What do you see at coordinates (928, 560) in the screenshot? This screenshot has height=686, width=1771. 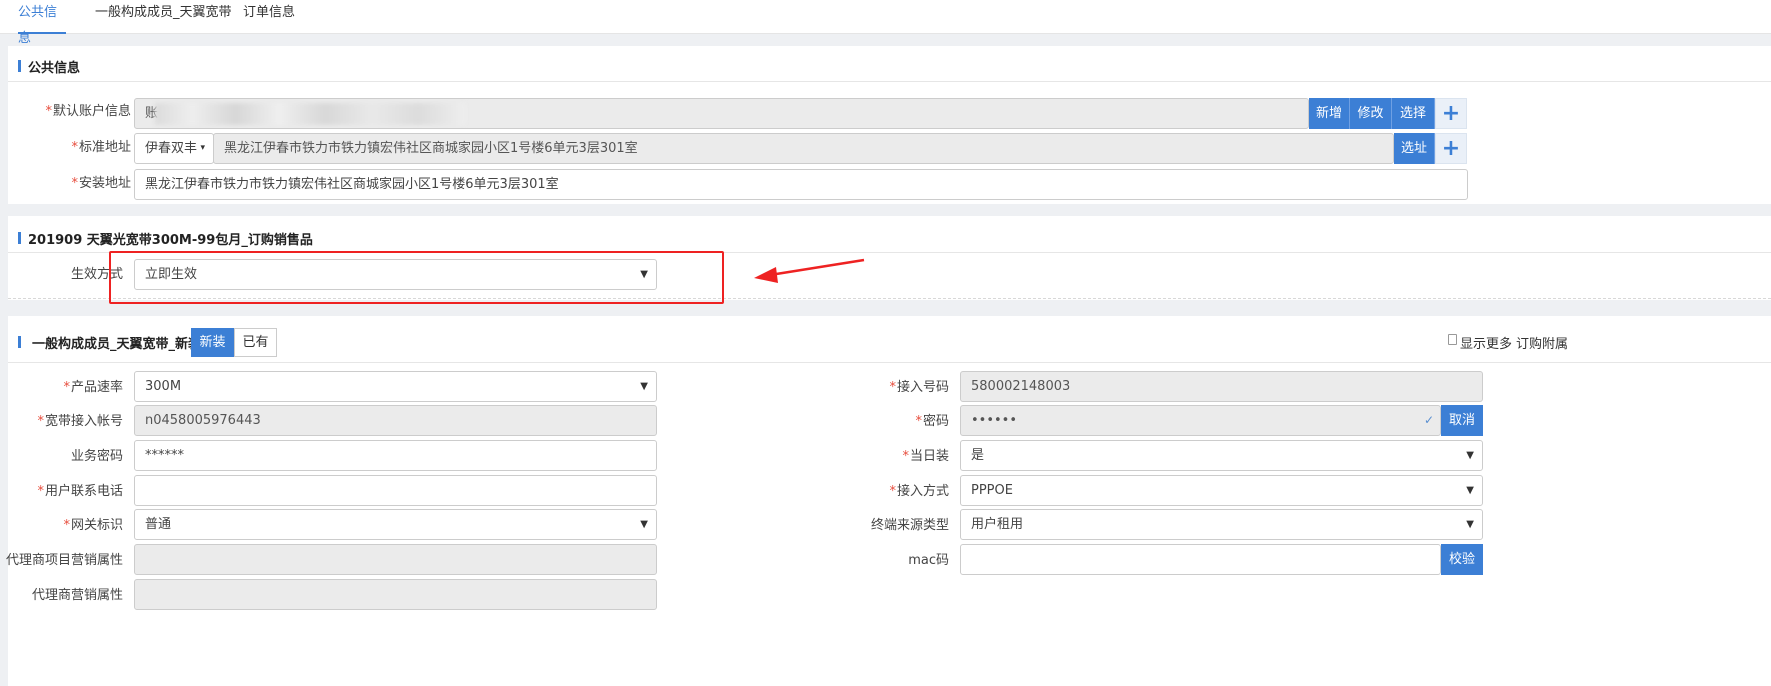 I see `mac-code-label: mac码` at bounding box center [928, 560].